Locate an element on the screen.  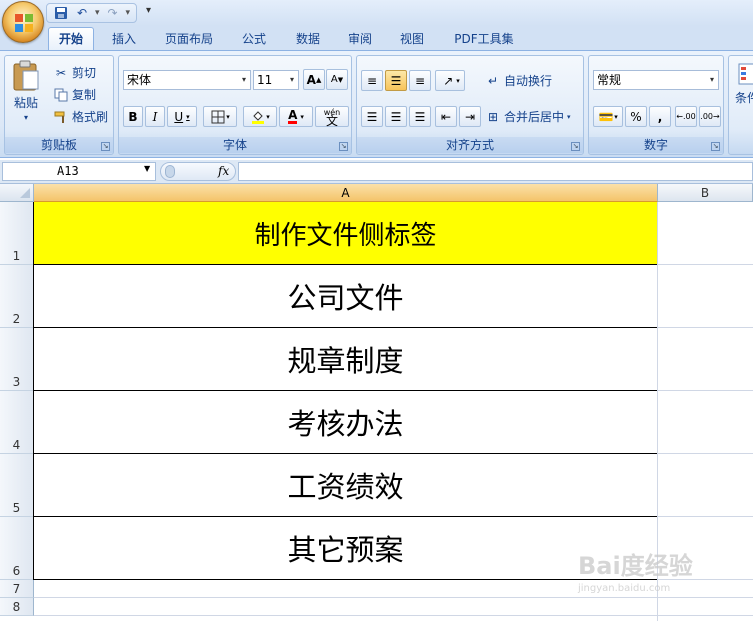
name-box: A13 is located at coordinates (79, 171).